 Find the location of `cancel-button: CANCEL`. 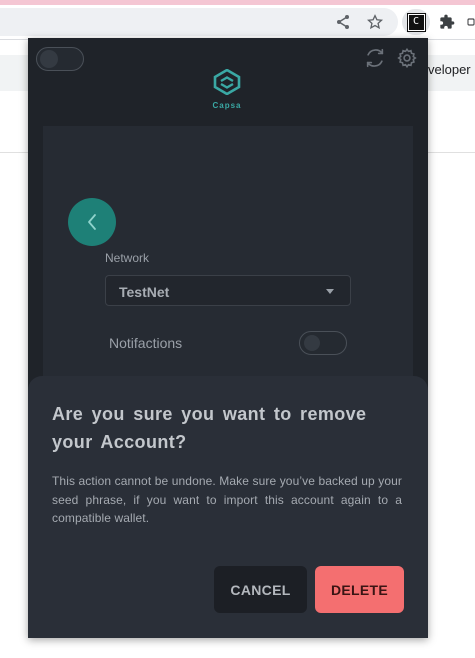

cancel-button: CANCEL is located at coordinates (260, 589).